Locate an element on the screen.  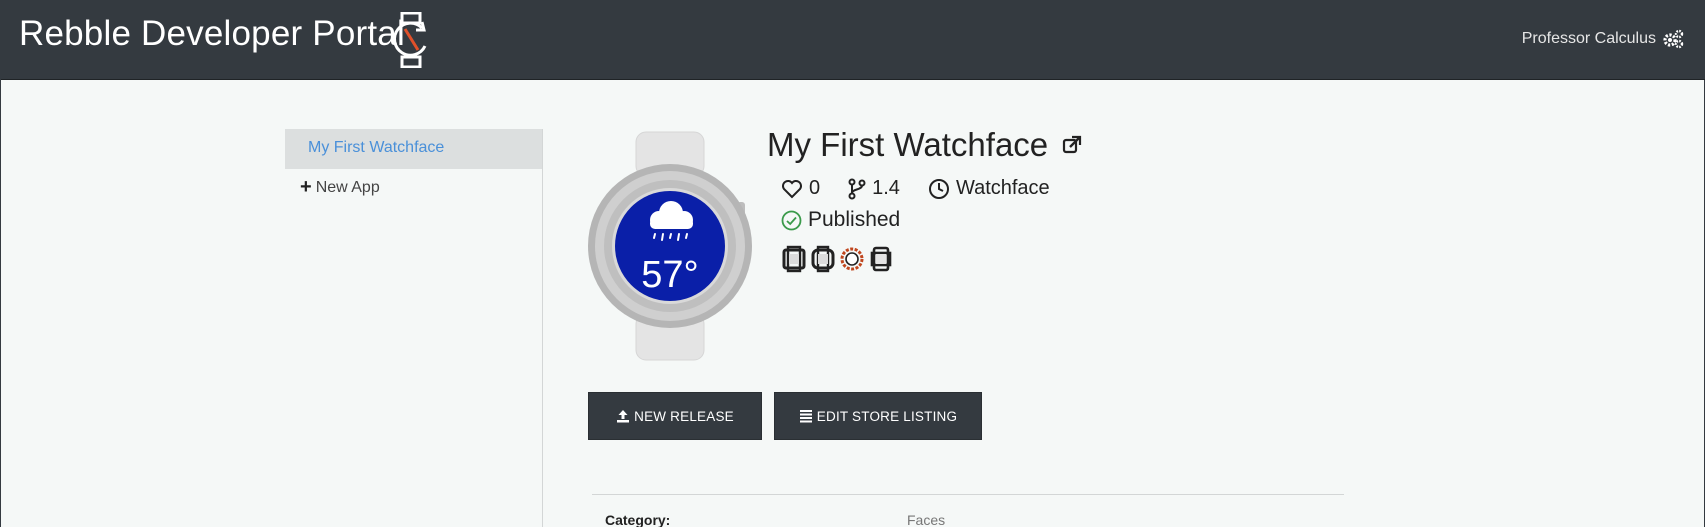
page-title: My First Watchface is located at coordinates (908, 144).